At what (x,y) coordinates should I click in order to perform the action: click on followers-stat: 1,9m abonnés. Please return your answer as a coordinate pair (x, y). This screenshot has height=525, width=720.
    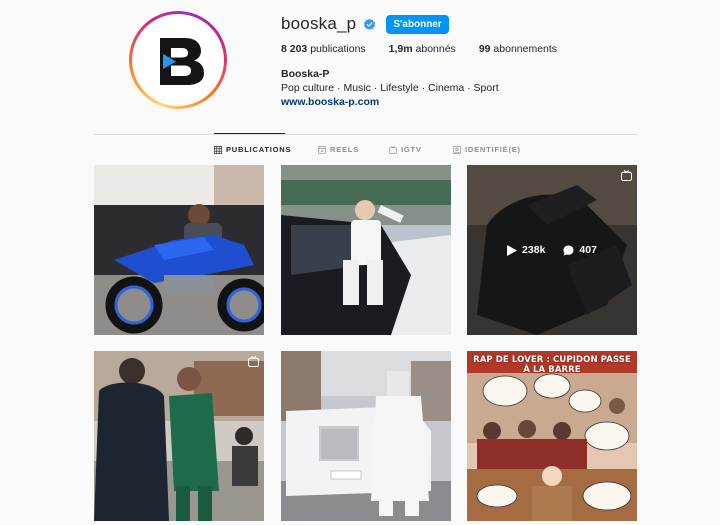
    Looking at the image, I should click on (422, 49).